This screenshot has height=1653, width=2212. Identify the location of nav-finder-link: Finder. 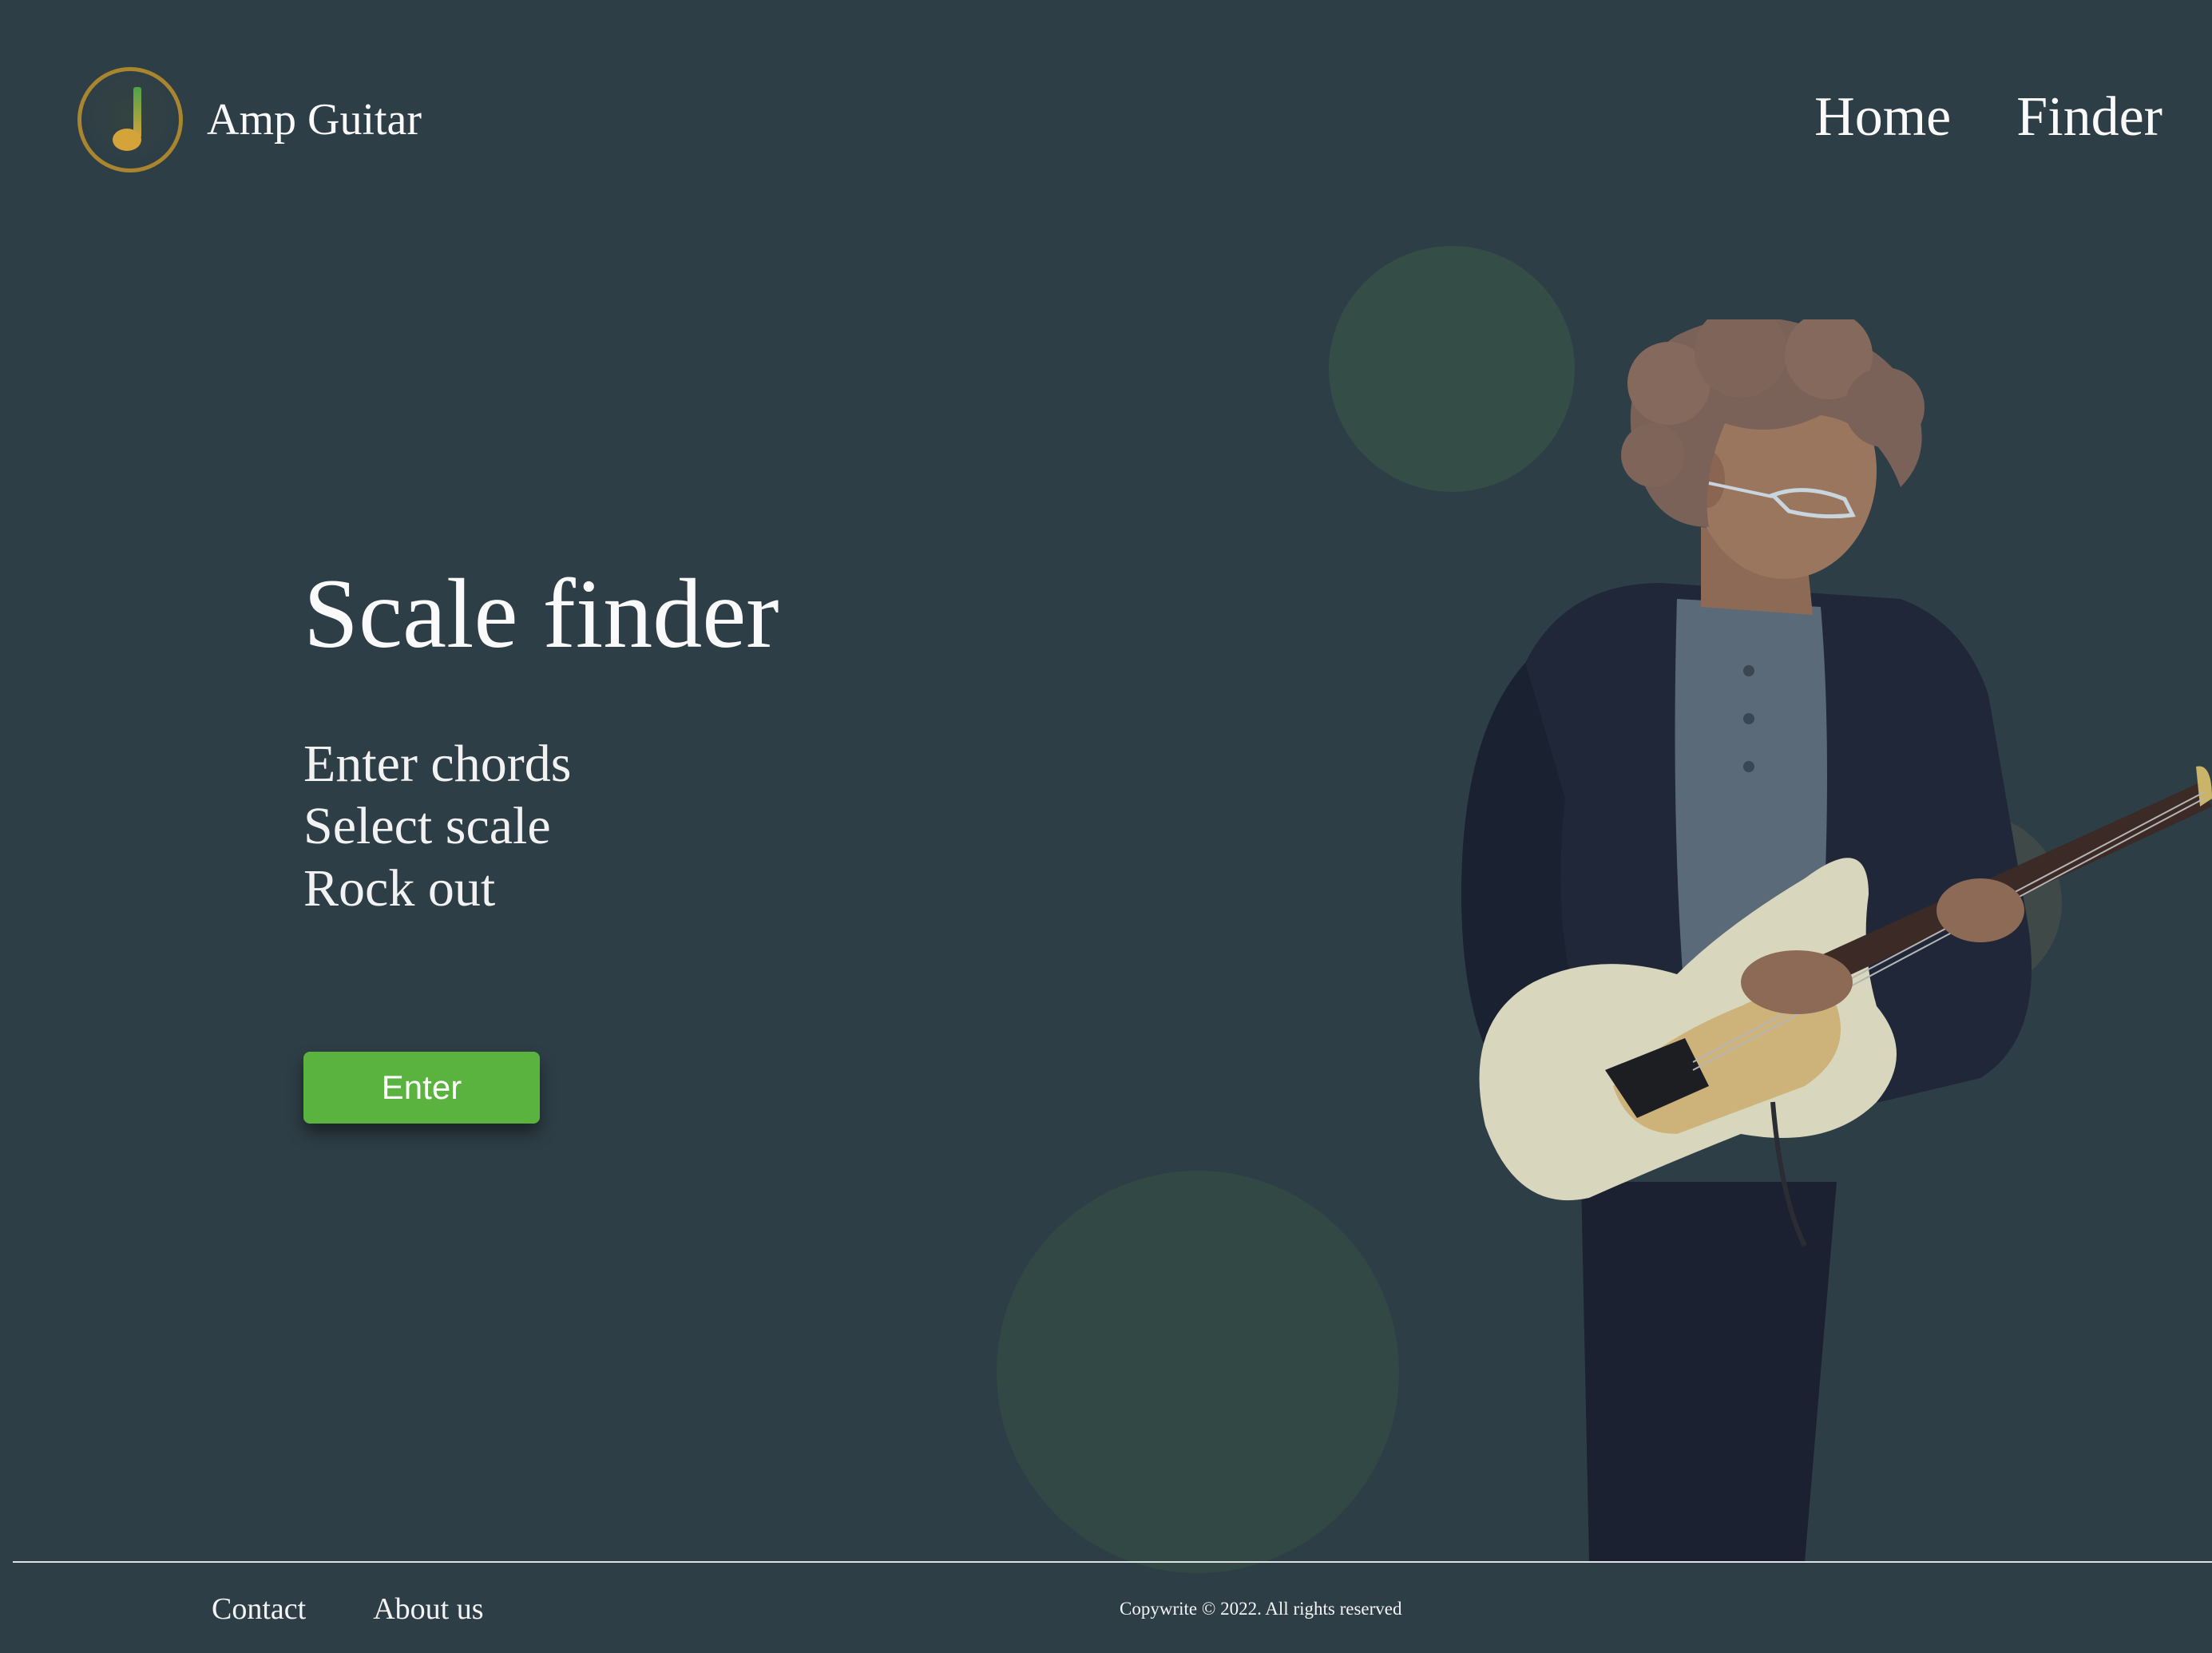
(2089, 117).